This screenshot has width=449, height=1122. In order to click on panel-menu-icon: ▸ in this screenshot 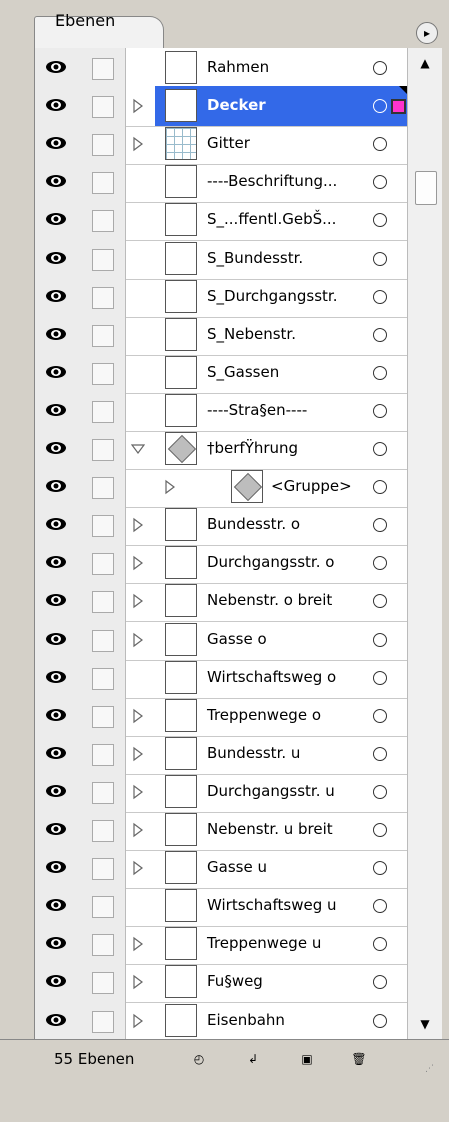, I will do `click(427, 33)`.